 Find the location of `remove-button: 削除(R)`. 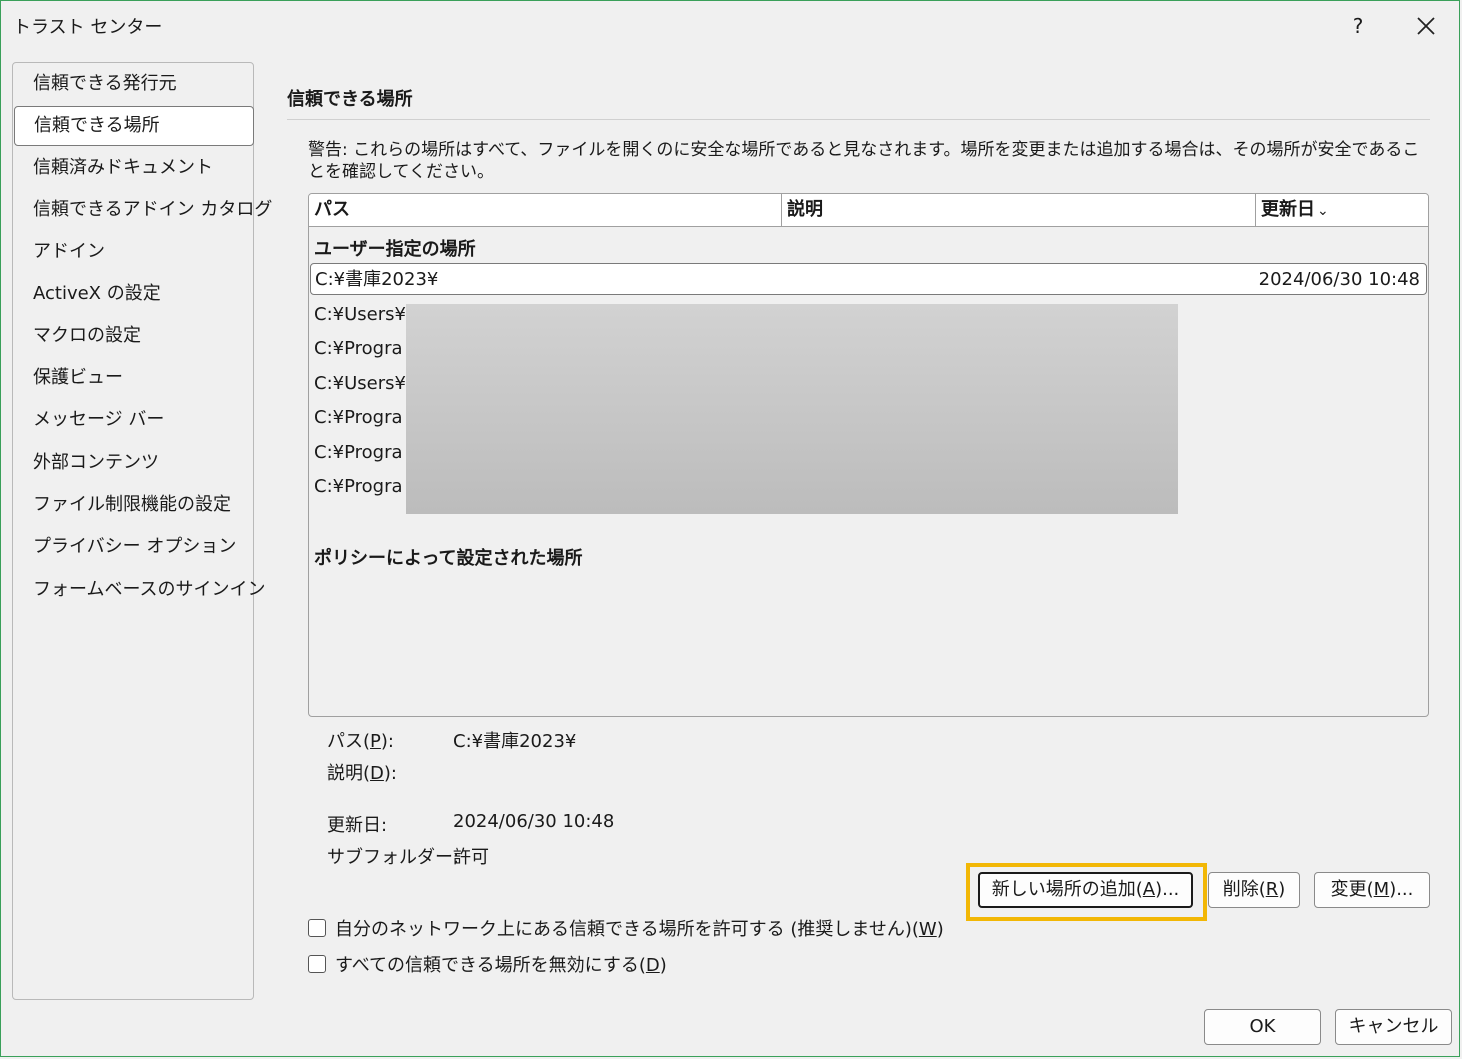

remove-button: 削除(R) is located at coordinates (1254, 890).